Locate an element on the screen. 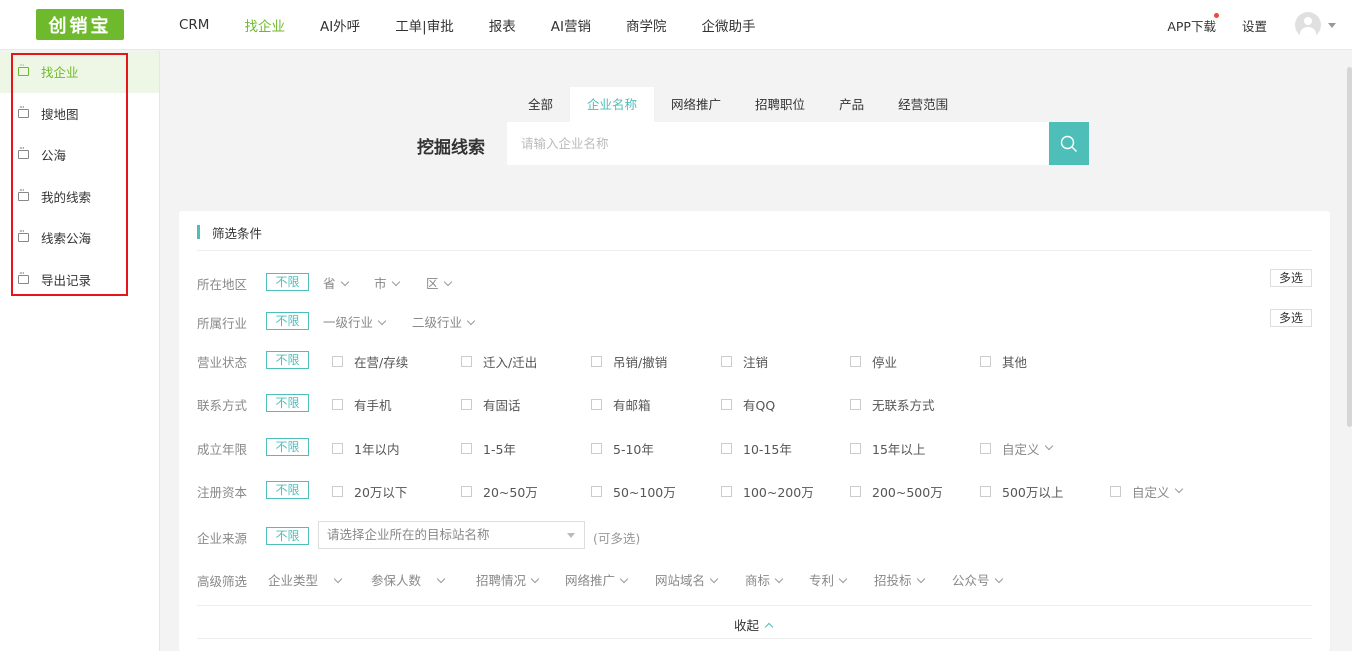 The image size is (1352, 651). nav-item-wecom-assistant: 企微助手 is located at coordinates (728, 25).